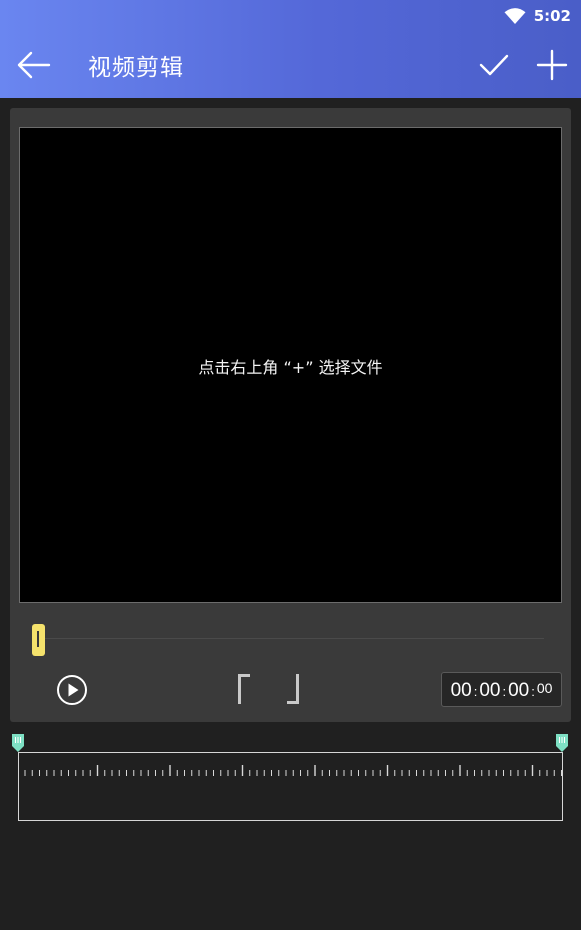 This screenshot has height=930, width=581. What do you see at coordinates (34, 65) in the screenshot?
I see `back-arrow-icon` at bounding box center [34, 65].